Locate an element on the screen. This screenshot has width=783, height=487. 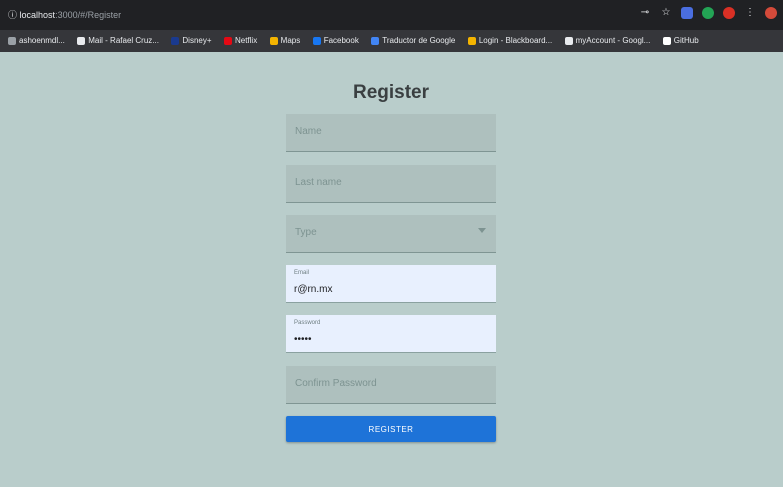
confirm-password-field: Confirm Password is located at coordinates (391, 385).